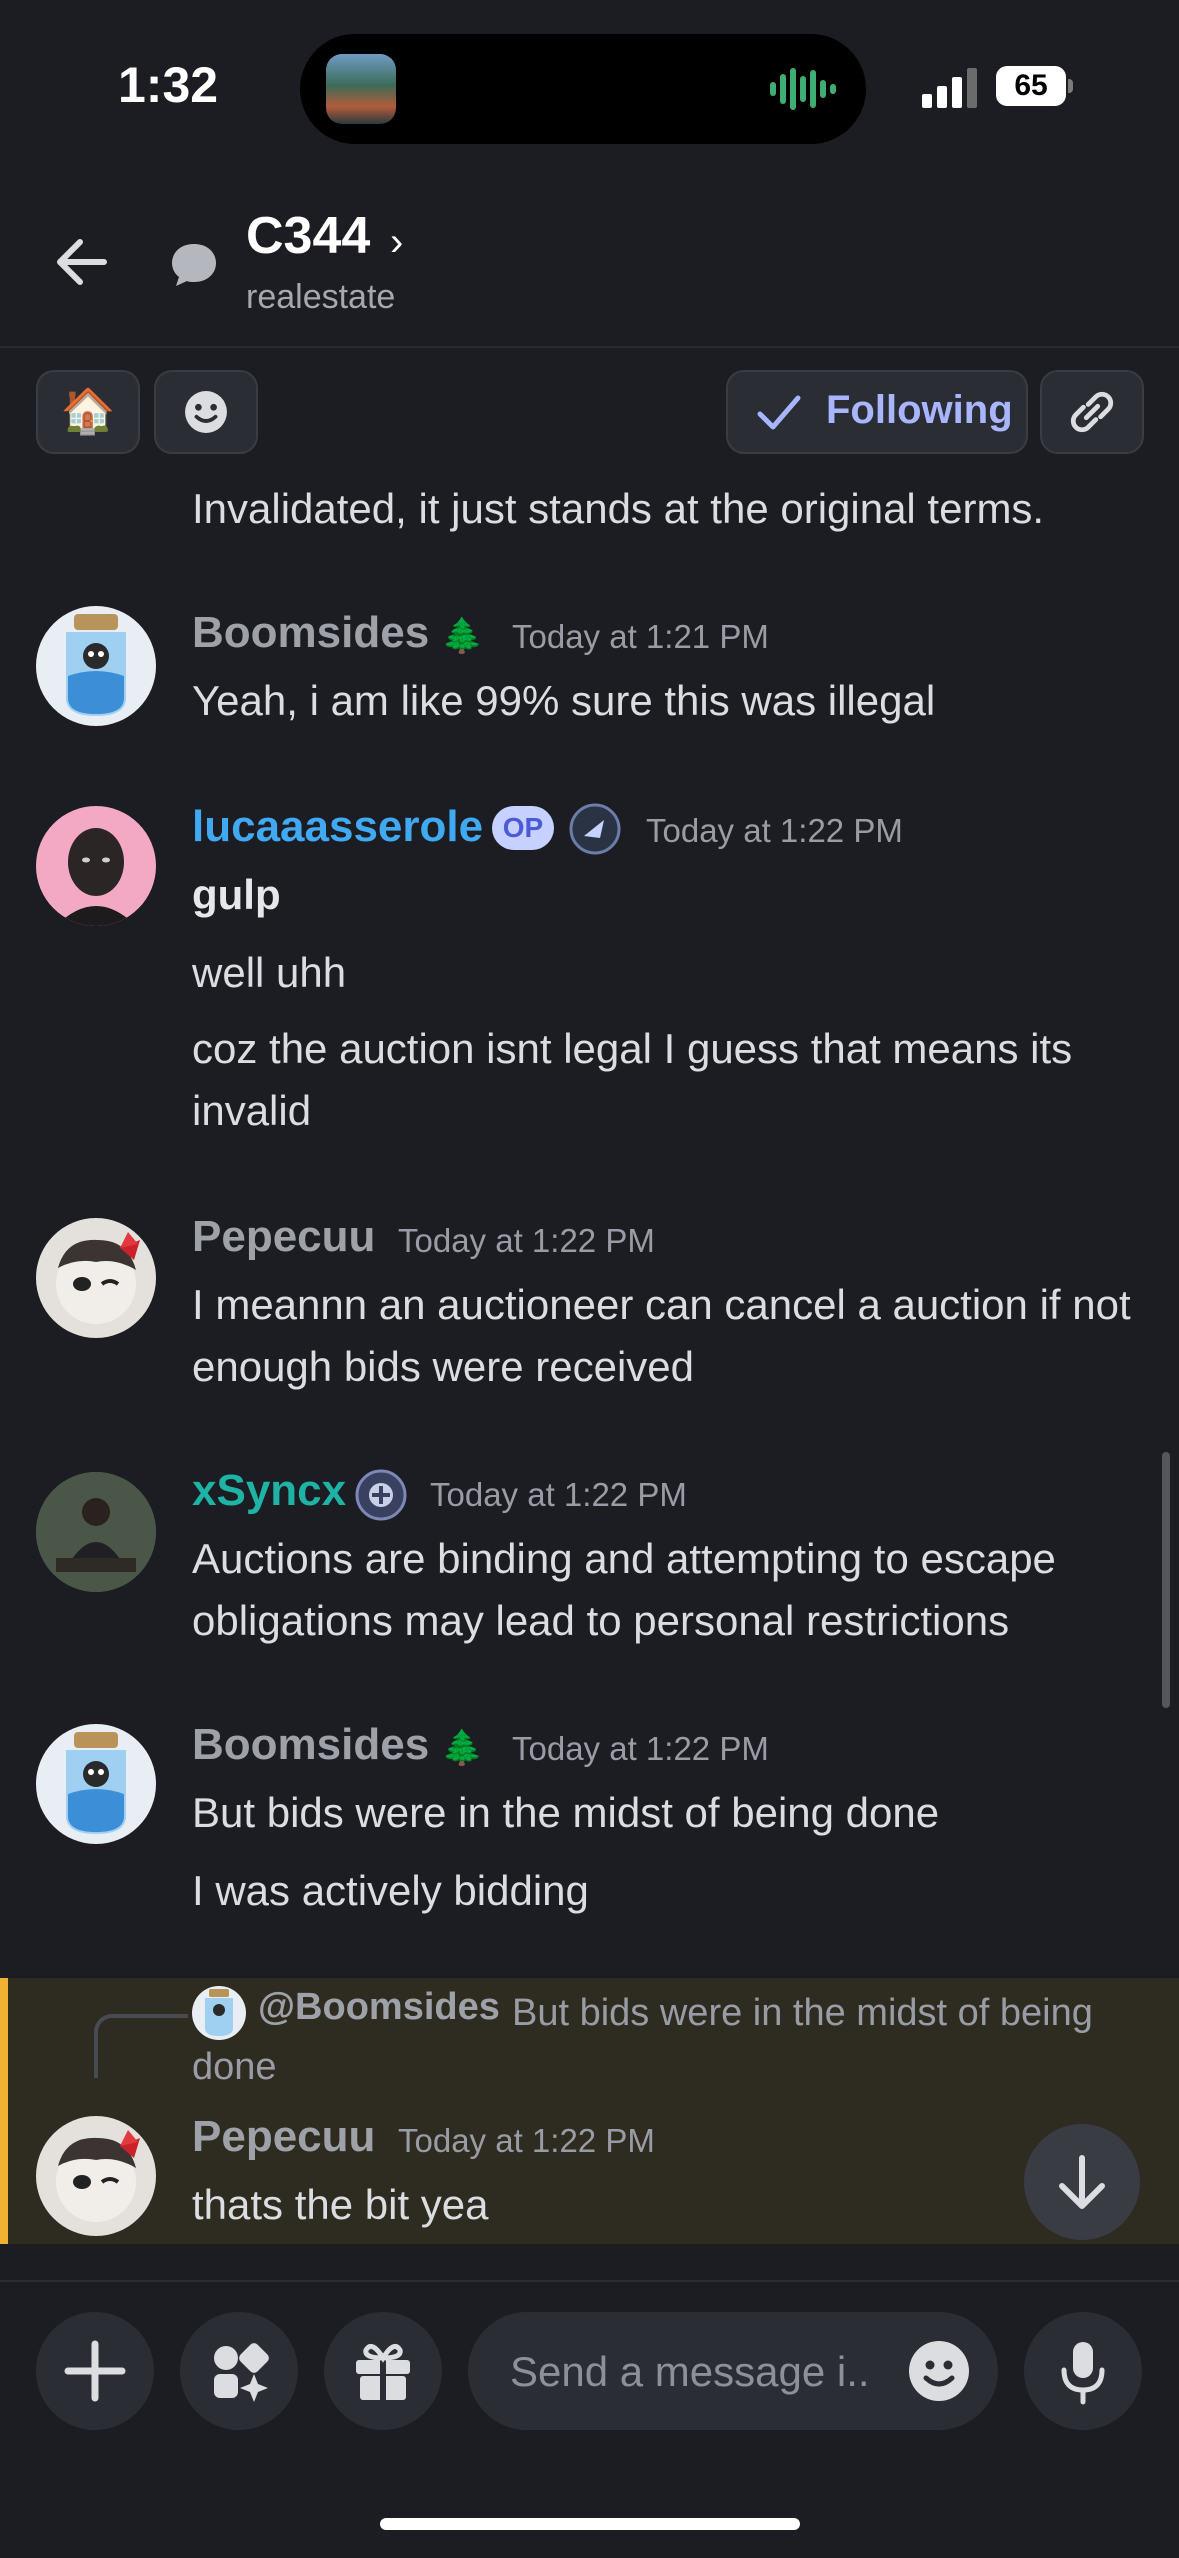  I want to click on message-input: Send a message i.., so click(733, 2371).